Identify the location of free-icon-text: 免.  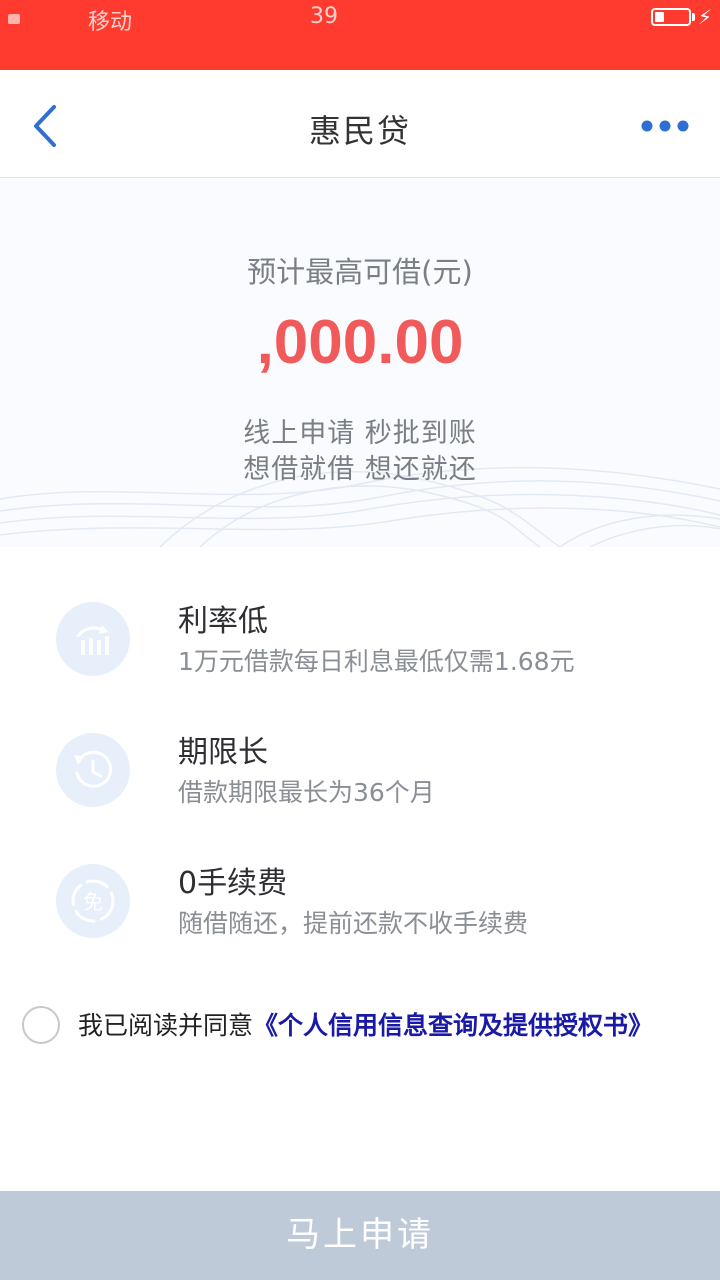
(93, 902).